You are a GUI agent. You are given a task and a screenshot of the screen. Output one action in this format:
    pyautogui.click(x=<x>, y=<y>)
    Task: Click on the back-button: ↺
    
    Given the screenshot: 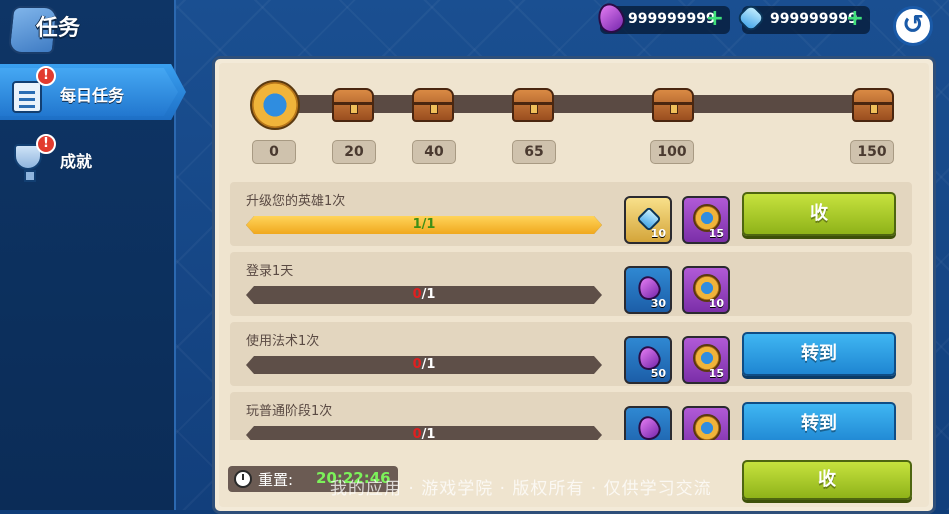 What is the action you would take?
    pyautogui.click(x=913, y=26)
    